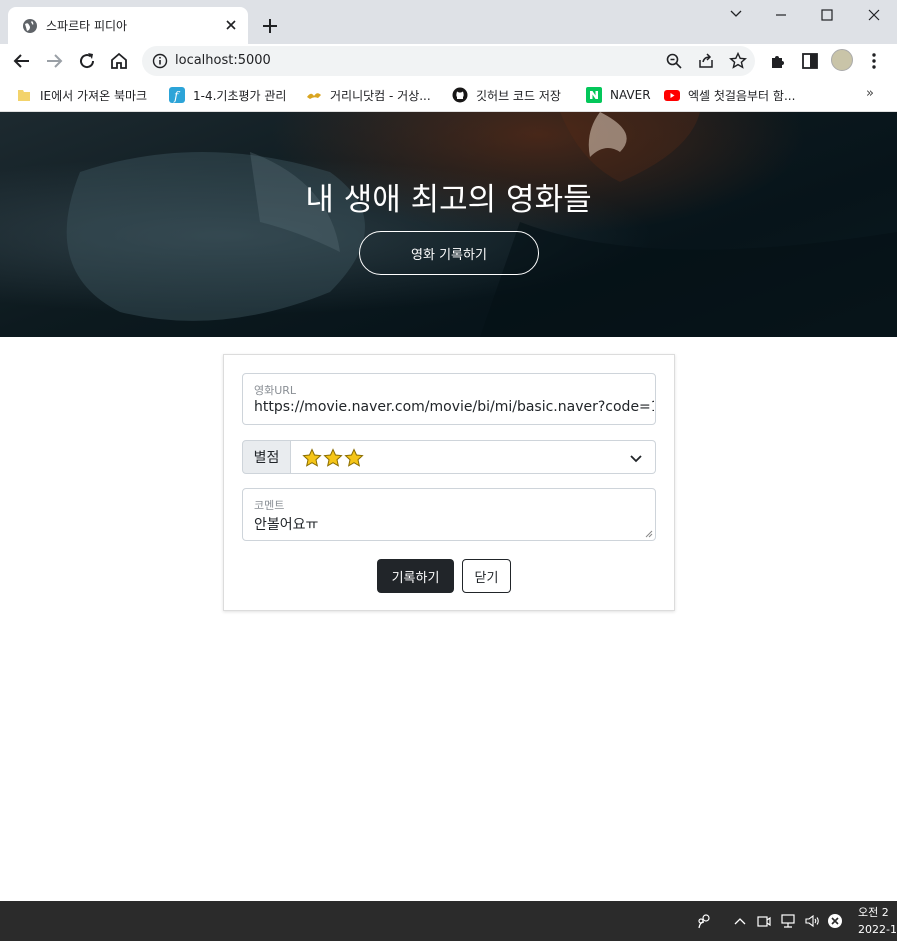  I want to click on forward-icon, so click(54, 61).